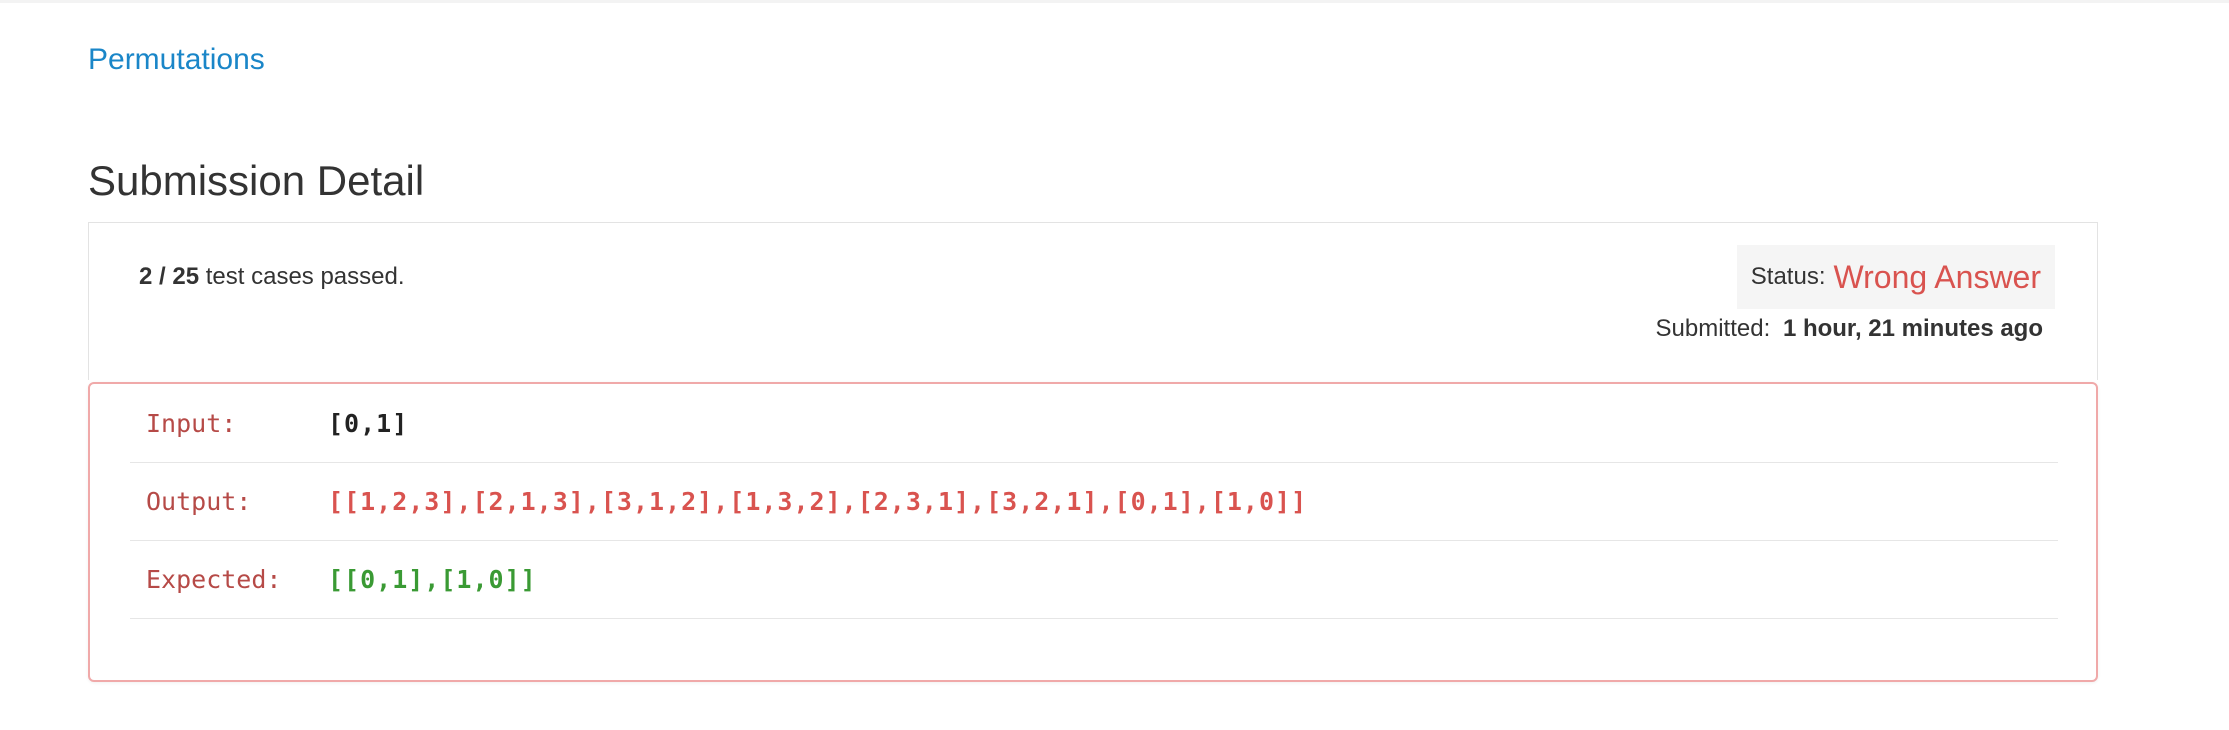 The image size is (2229, 730). Describe the element at coordinates (302, 276) in the screenshot. I see `test-cases-suffix: test cases passed.` at that location.